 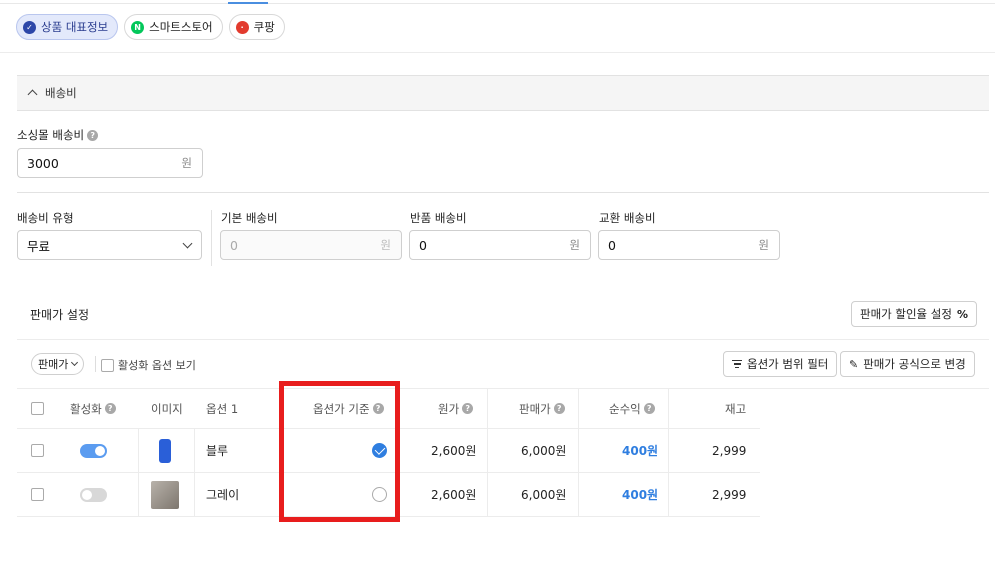 I want to click on label-text: 배송비 유형, so click(x=45, y=218).